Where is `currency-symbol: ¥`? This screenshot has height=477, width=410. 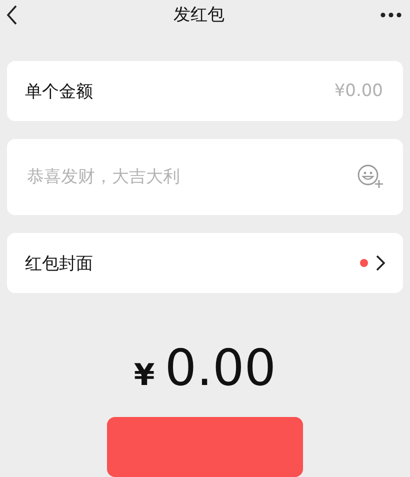 currency-symbol: ¥ is located at coordinates (144, 375).